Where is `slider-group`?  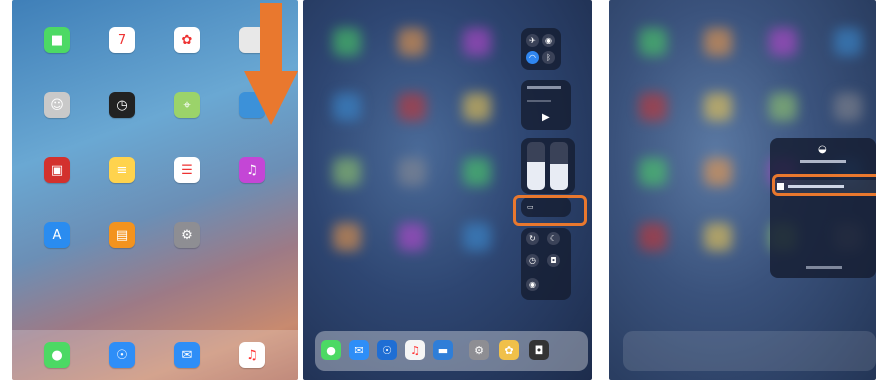 slider-group is located at coordinates (548, 166).